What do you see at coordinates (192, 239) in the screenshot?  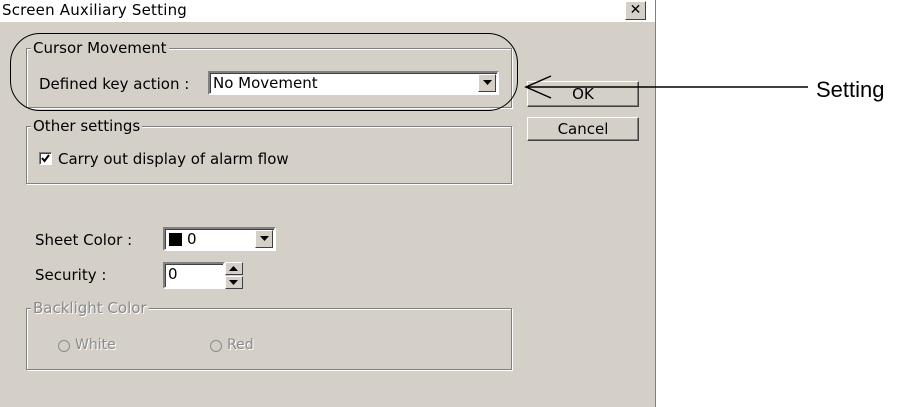 I see `sheet-color-value: 0` at bounding box center [192, 239].